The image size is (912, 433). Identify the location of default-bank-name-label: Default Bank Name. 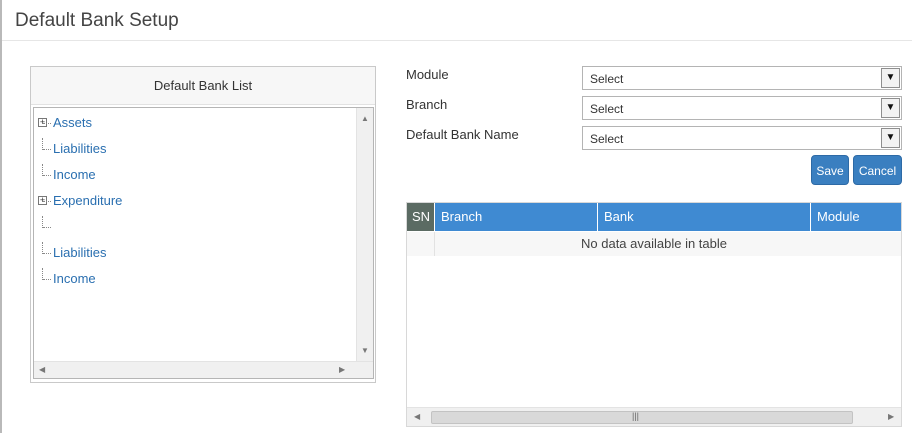
(462, 134).